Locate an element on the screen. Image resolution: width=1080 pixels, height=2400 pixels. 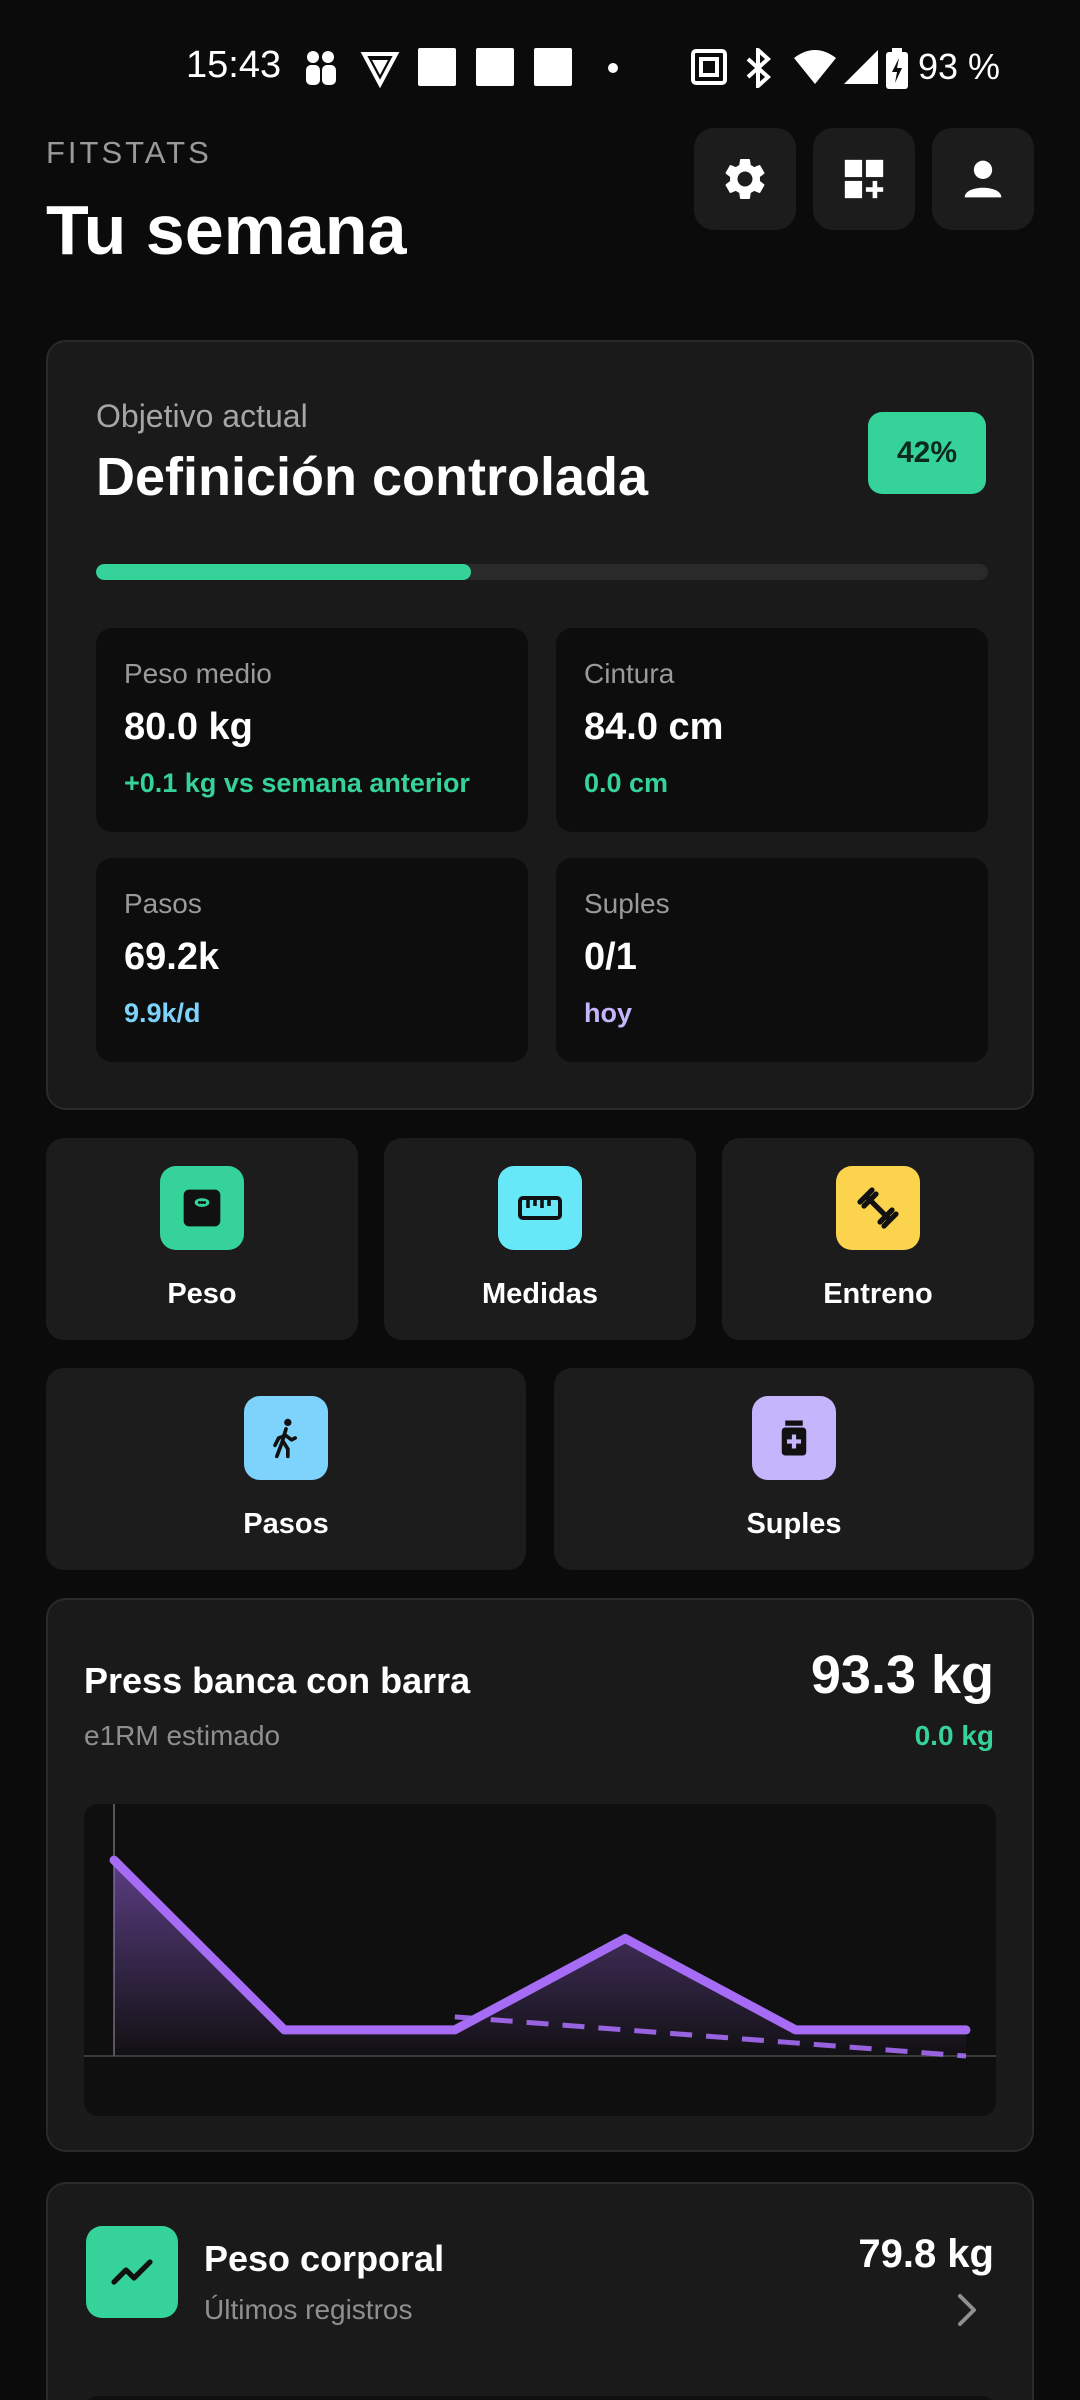
stat-value: 84.0 cm is located at coordinates (654, 727).